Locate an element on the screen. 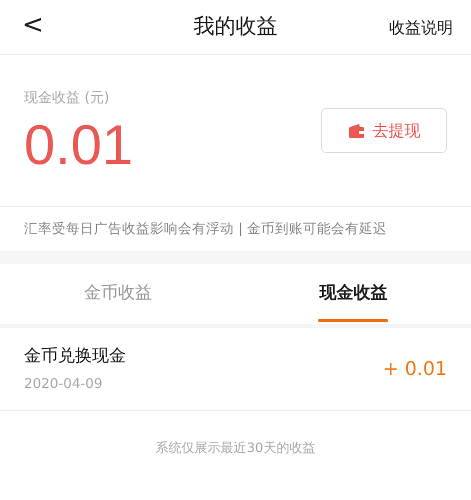  back-button: < is located at coordinates (33, 25).